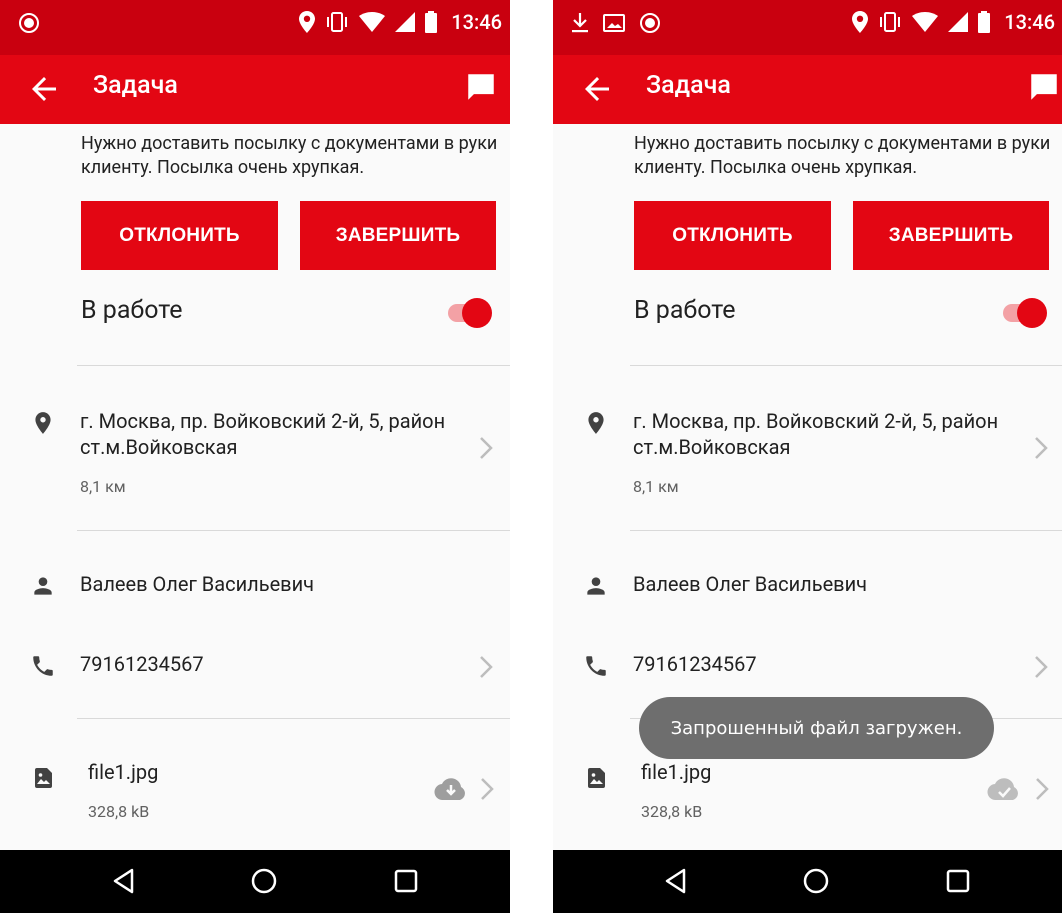 The width and height of the screenshot is (1062, 913). I want to click on cloud-download-icon, so click(451, 789).